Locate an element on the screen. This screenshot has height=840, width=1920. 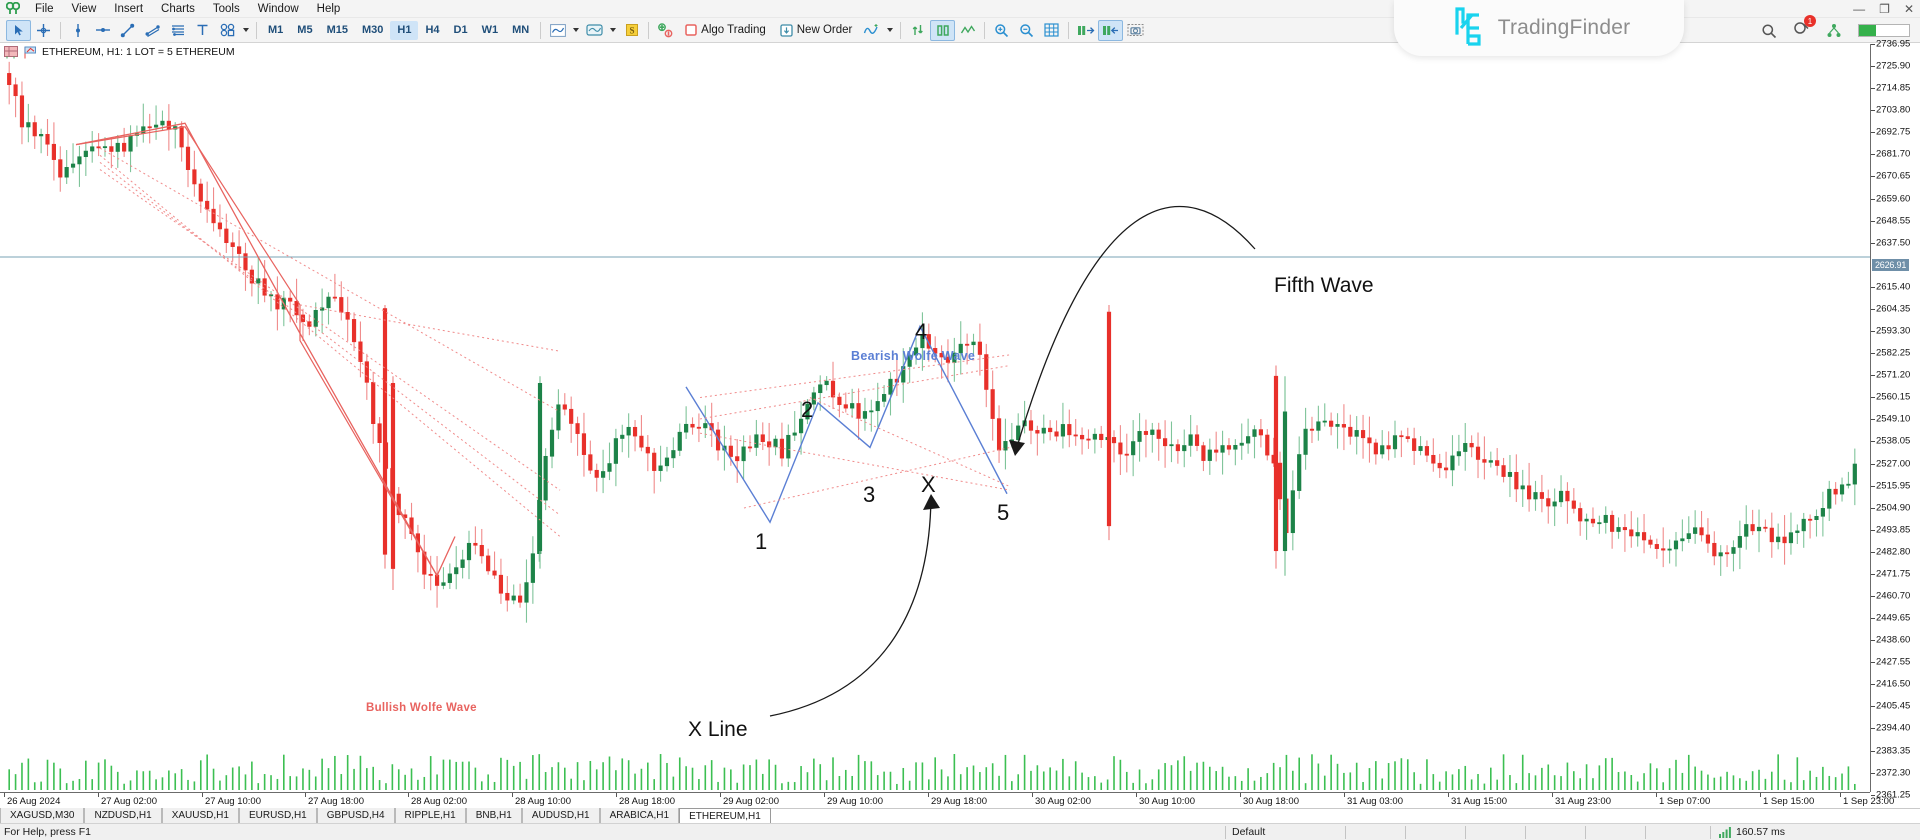
svg-text: S is located at coordinates (631, 31).